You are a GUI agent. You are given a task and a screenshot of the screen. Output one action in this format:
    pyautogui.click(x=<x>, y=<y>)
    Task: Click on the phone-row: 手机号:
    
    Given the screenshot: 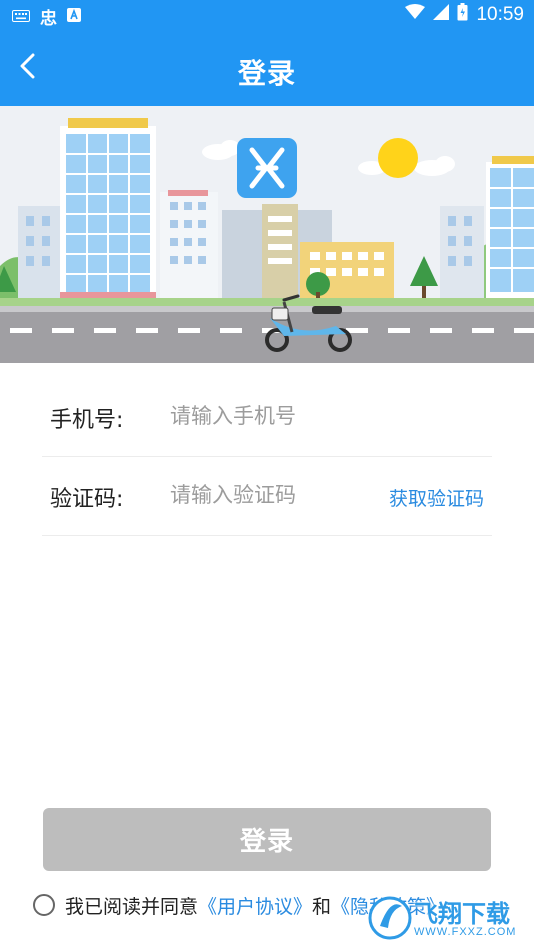 What is the action you would take?
    pyautogui.click(x=267, y=417)
    